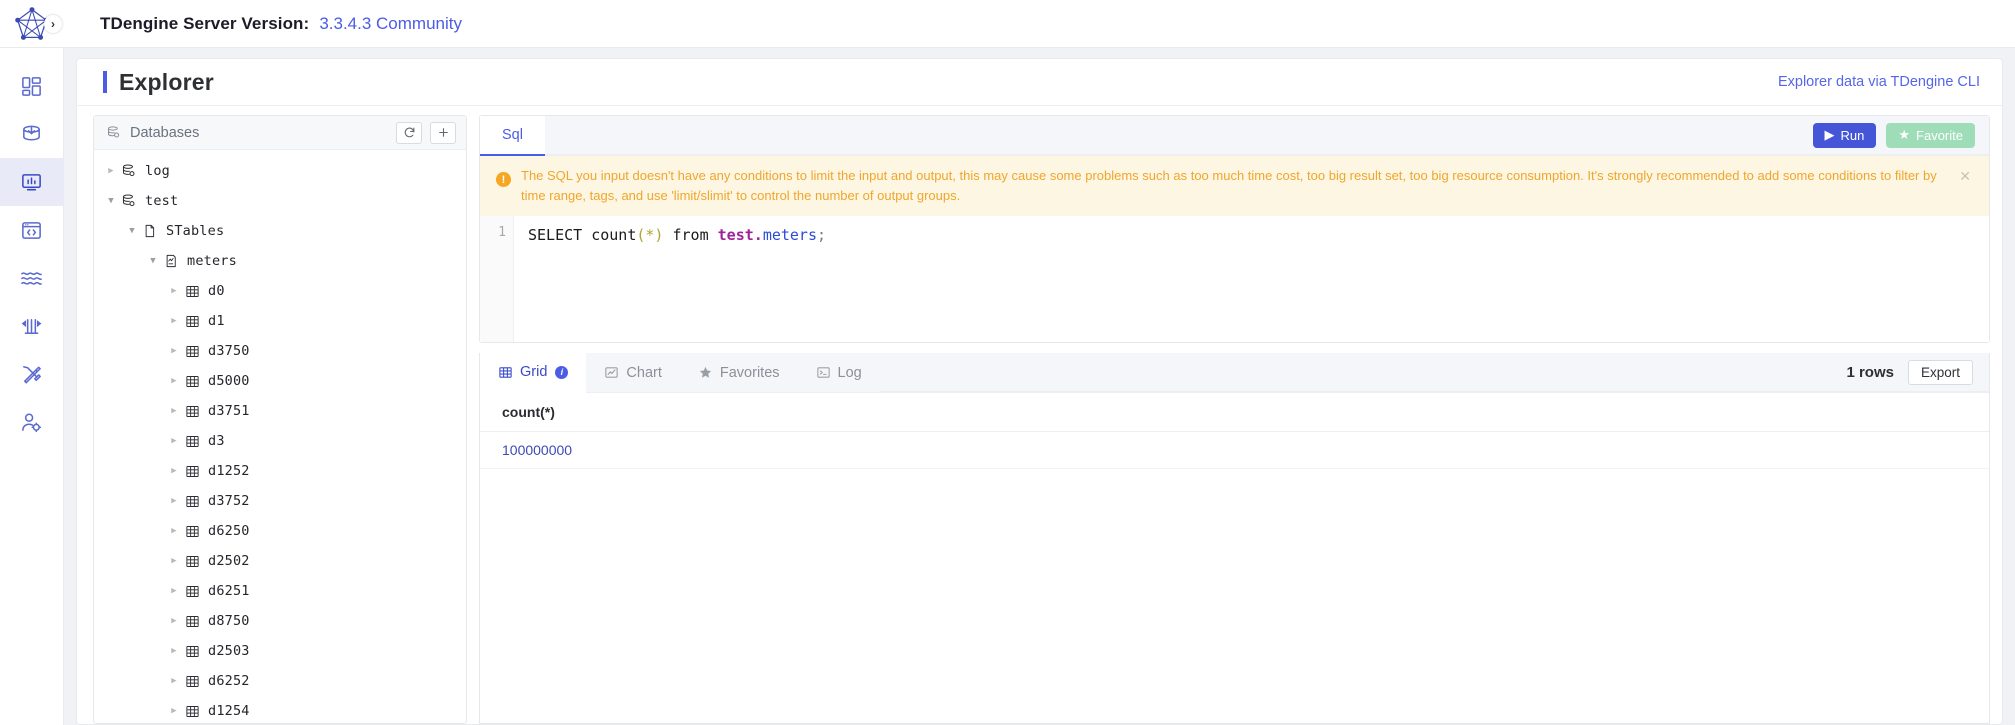 This screenshot has width=2015, height=725. I want to click on tree-node-d3752: ▶ d3752, so click(280, 501).